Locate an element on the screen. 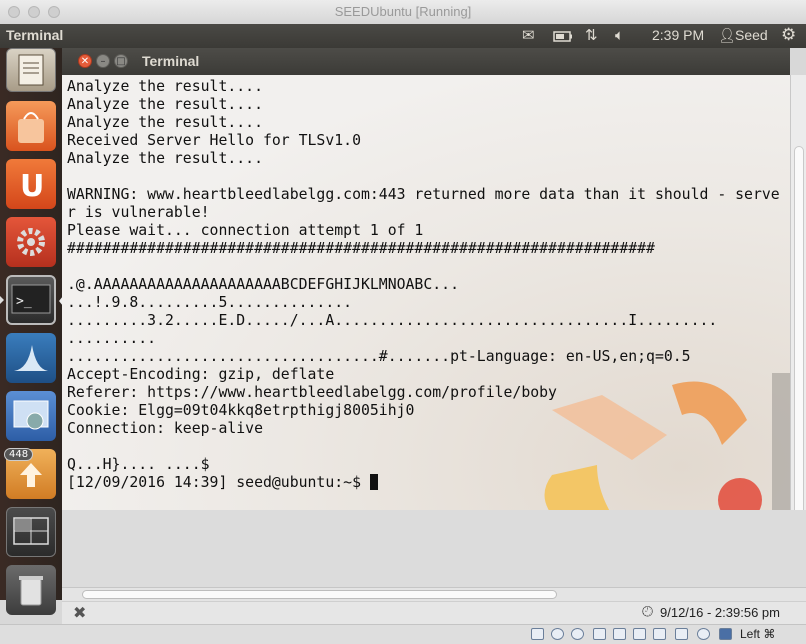 The height and width of the screenshot is (644, 806). user-icon: 👤︎ is located at coordinates (727, 35).